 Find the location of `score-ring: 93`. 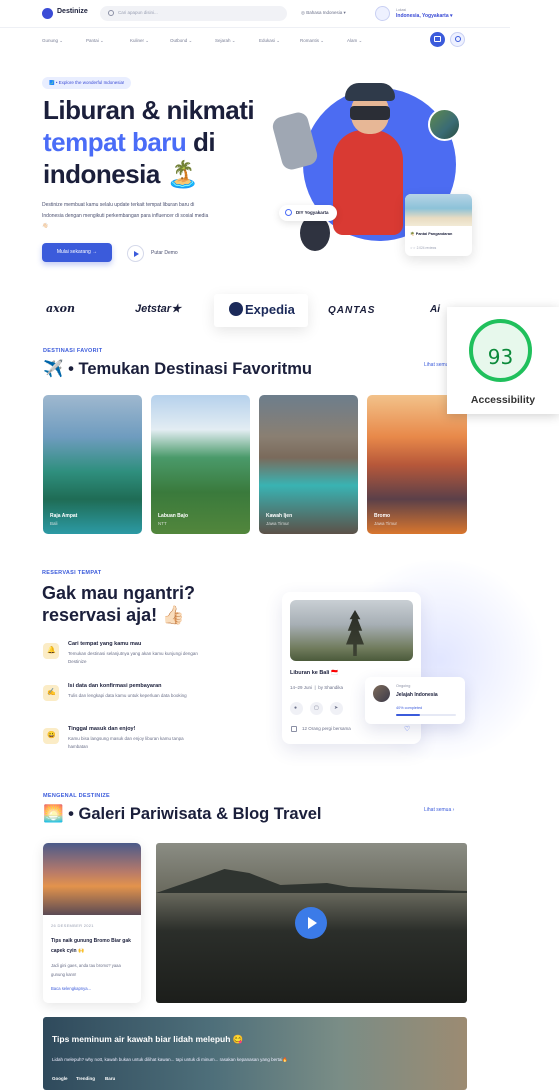

score-ring: 93 is located at coordinates (500, 350).